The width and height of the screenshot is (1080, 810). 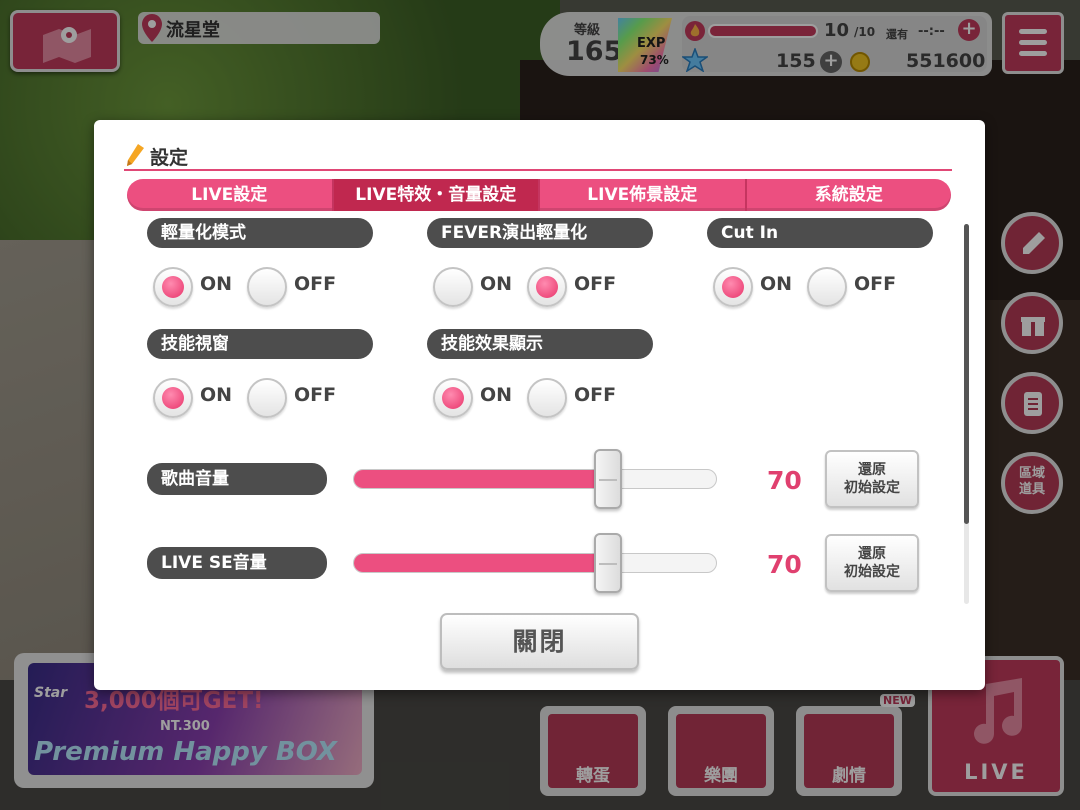 I want to click on close-button: 關閉, so click(x=539, y=641).